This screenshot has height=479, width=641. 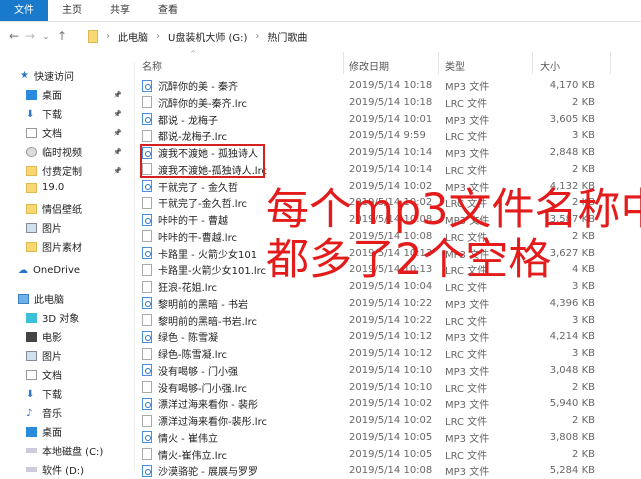 What do you see at coordinates (47, 75) in the screenshot?
I see `sidebar-quick-access: ★ 快速访问` at bounding box center [47, 75].